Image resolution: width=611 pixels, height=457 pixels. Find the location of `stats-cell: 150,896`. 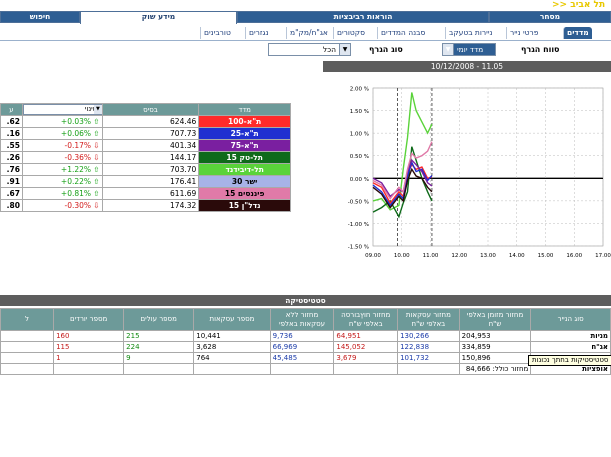

stats-cell: 150,896 is located at coordinates (495, 358).